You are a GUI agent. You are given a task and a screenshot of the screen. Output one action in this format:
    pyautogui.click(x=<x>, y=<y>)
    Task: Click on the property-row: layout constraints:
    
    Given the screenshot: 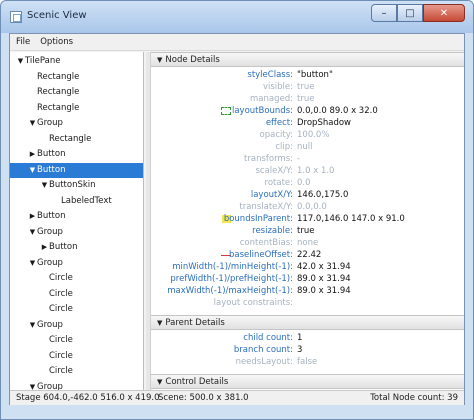 What is the action you would take?
    pyautogui.click(x=307, y=303)
    